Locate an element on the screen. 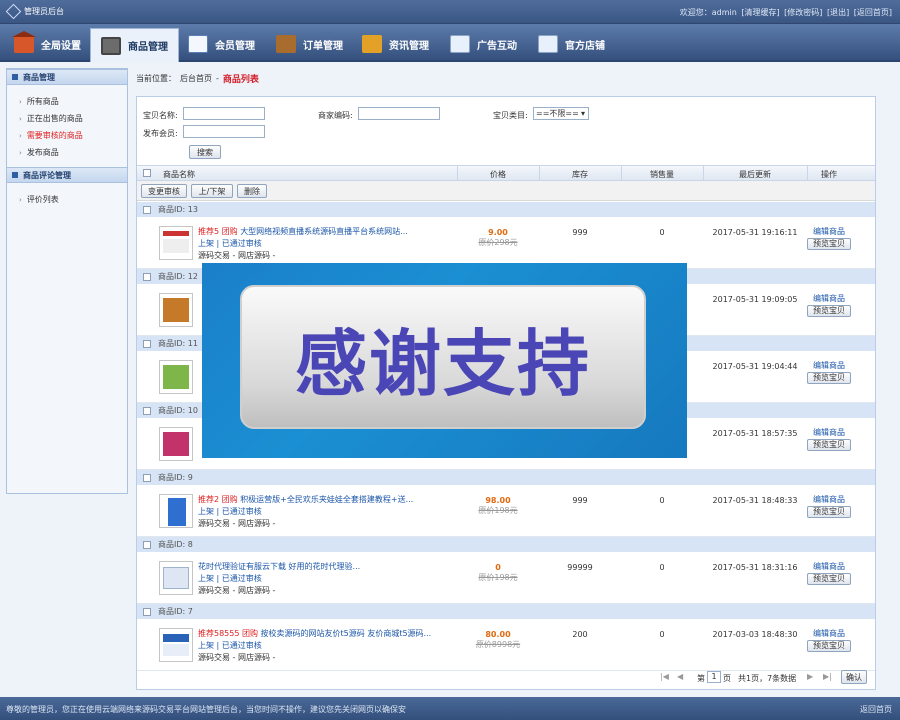  toggle-listing-button: 上/下架 is located at coordinates (212, 191).